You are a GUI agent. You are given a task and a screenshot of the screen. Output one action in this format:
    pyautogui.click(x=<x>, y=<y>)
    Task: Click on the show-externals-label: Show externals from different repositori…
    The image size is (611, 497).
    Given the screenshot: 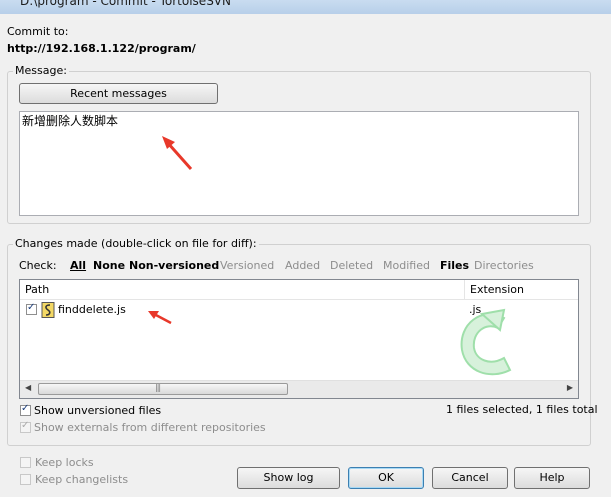 What is the action you would take?
    pyautogui.click(x=150, y=427)
    